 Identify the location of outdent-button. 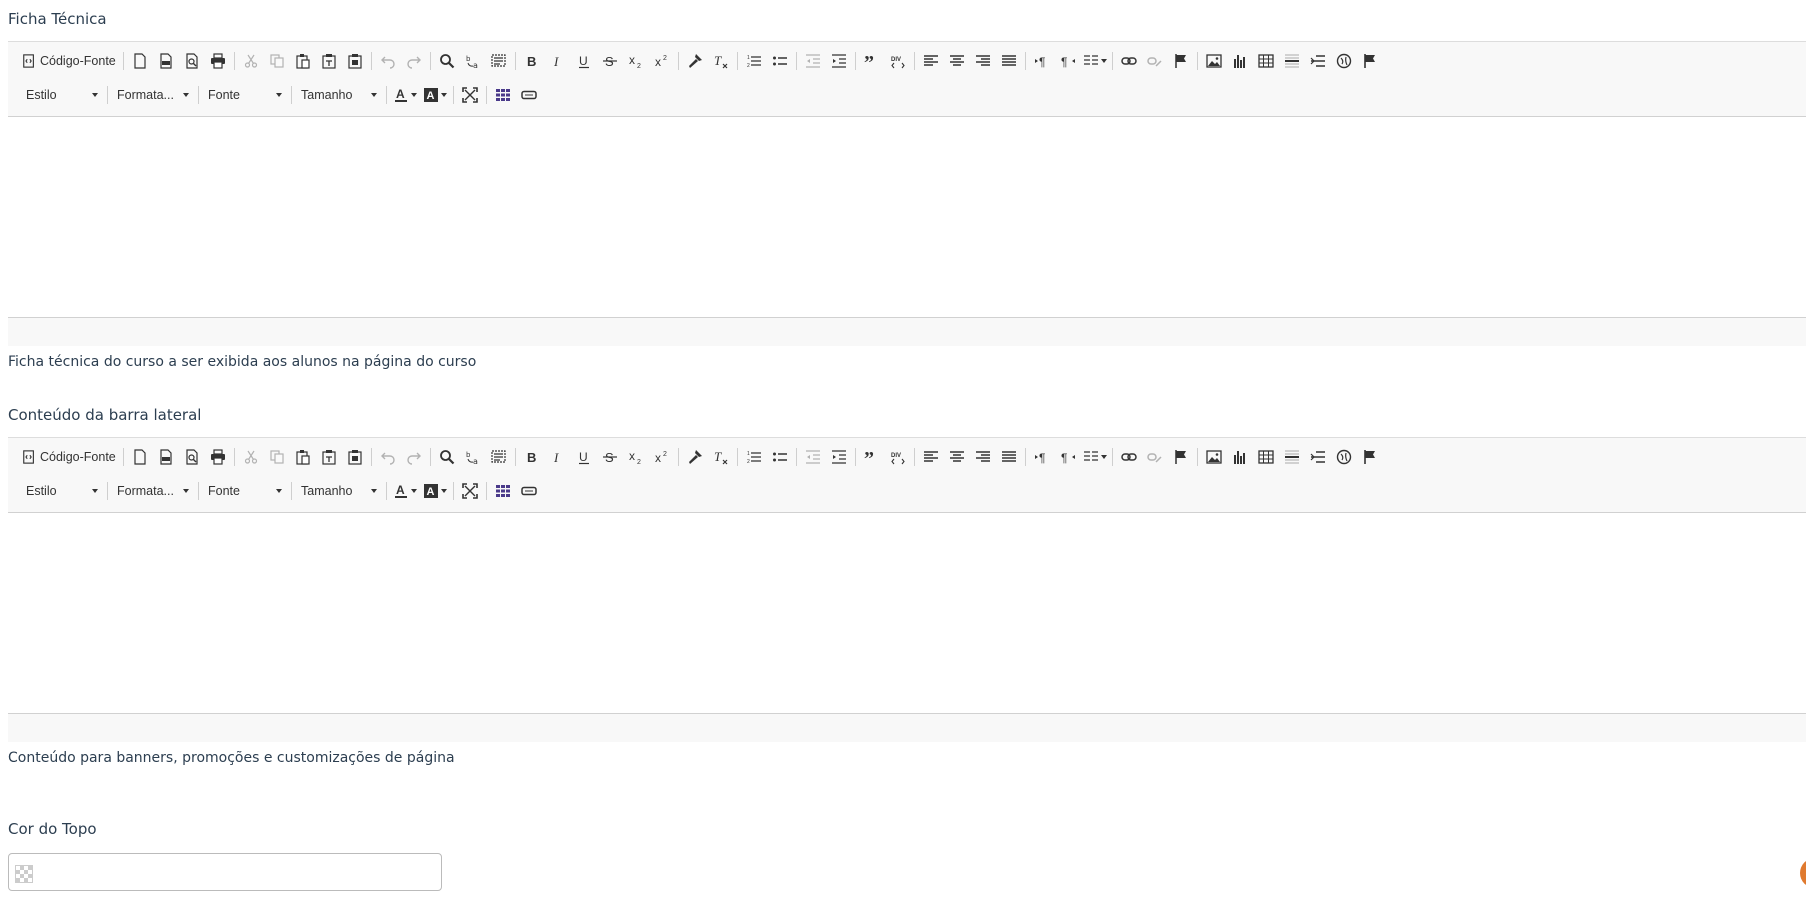
(813, 457).